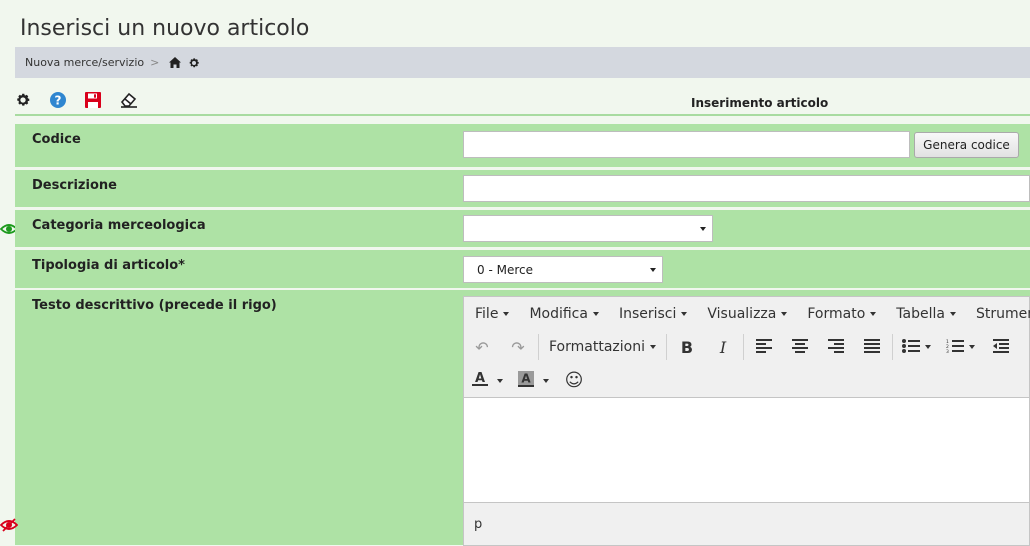  I want to click on save-button, so click(102, 102).